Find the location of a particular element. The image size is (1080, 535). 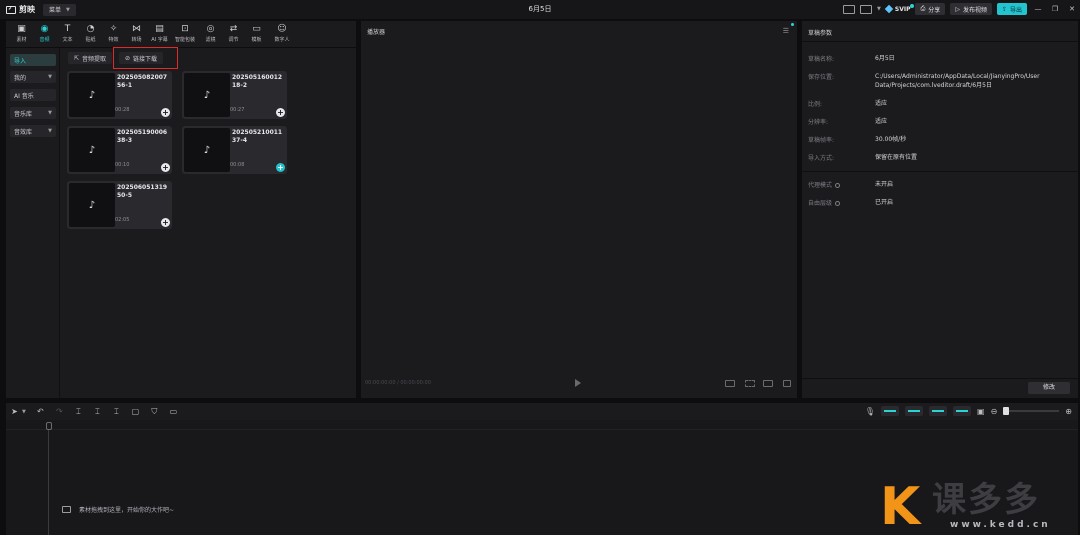

template-icon: ▭ is located at coordinates (256, 29).